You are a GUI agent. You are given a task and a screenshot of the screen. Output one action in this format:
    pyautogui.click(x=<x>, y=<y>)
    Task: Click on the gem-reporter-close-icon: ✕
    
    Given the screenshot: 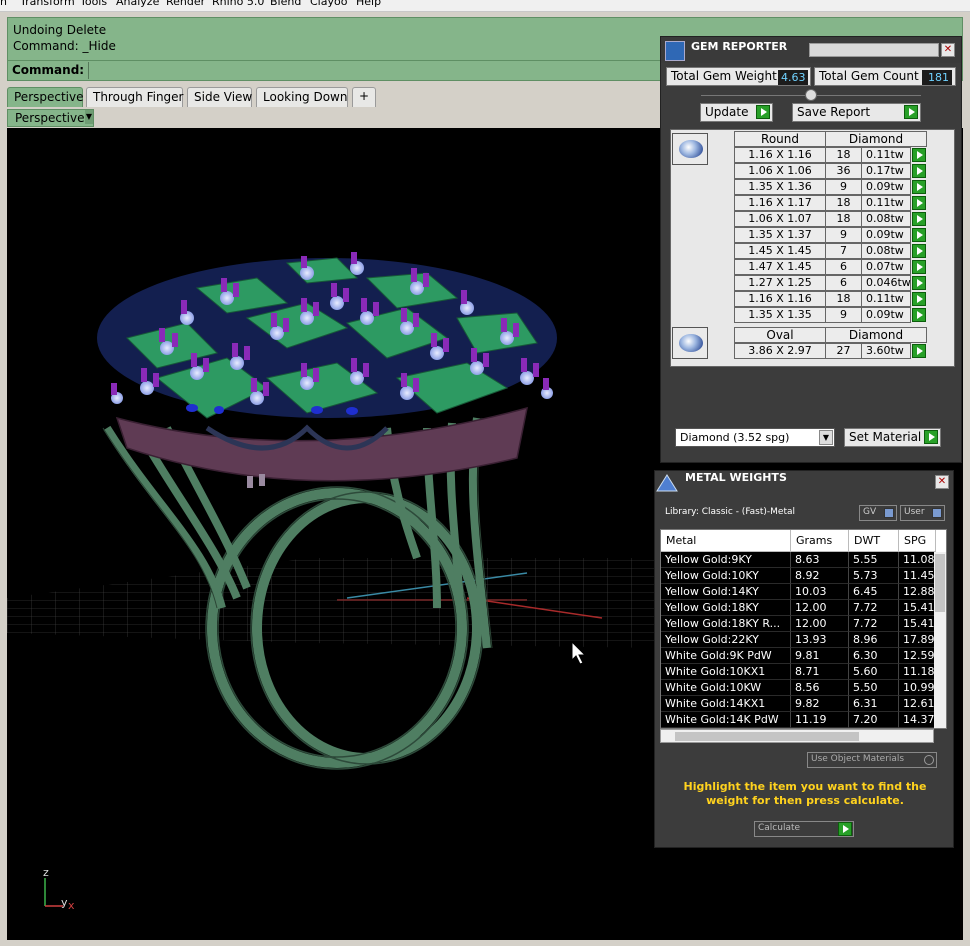 What is the action you would take?
    pyautogui.click(x=948, y=50)
    